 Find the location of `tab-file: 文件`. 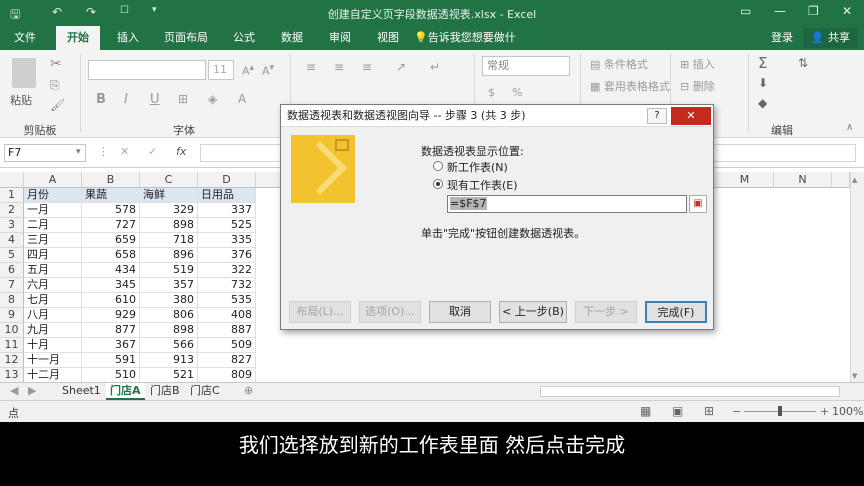

tab-file: 文件 is located at coordinates (25, 38).